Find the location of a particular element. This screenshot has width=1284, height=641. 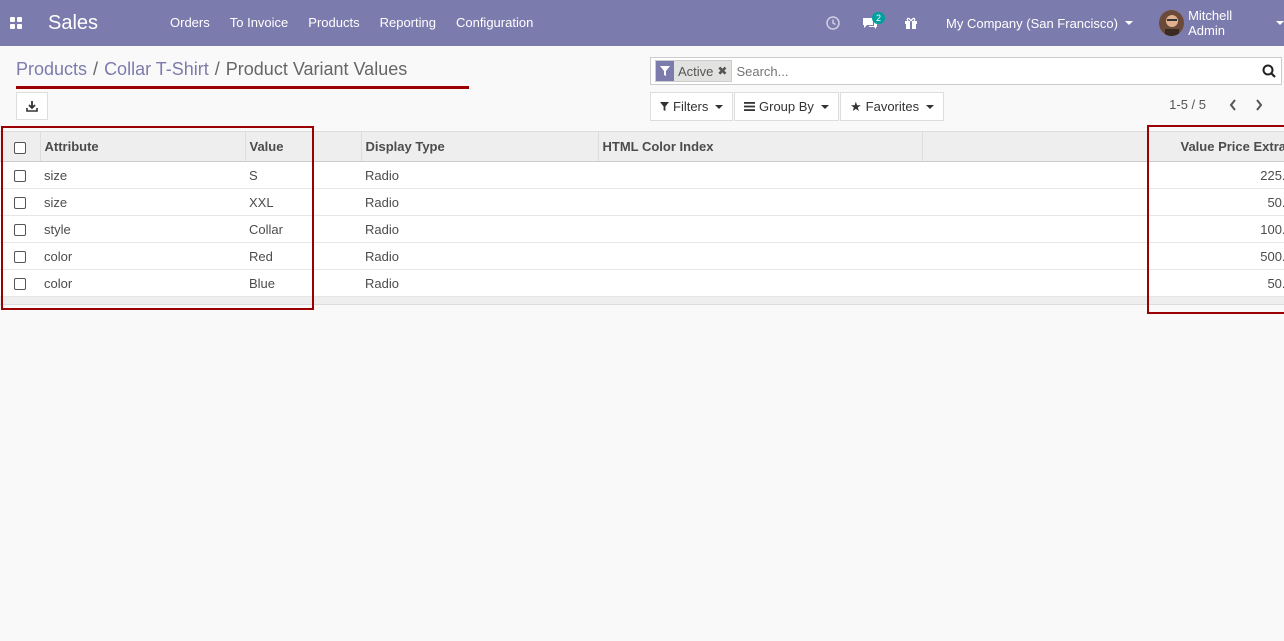

gift-icon is located at coordinates (912, 23).